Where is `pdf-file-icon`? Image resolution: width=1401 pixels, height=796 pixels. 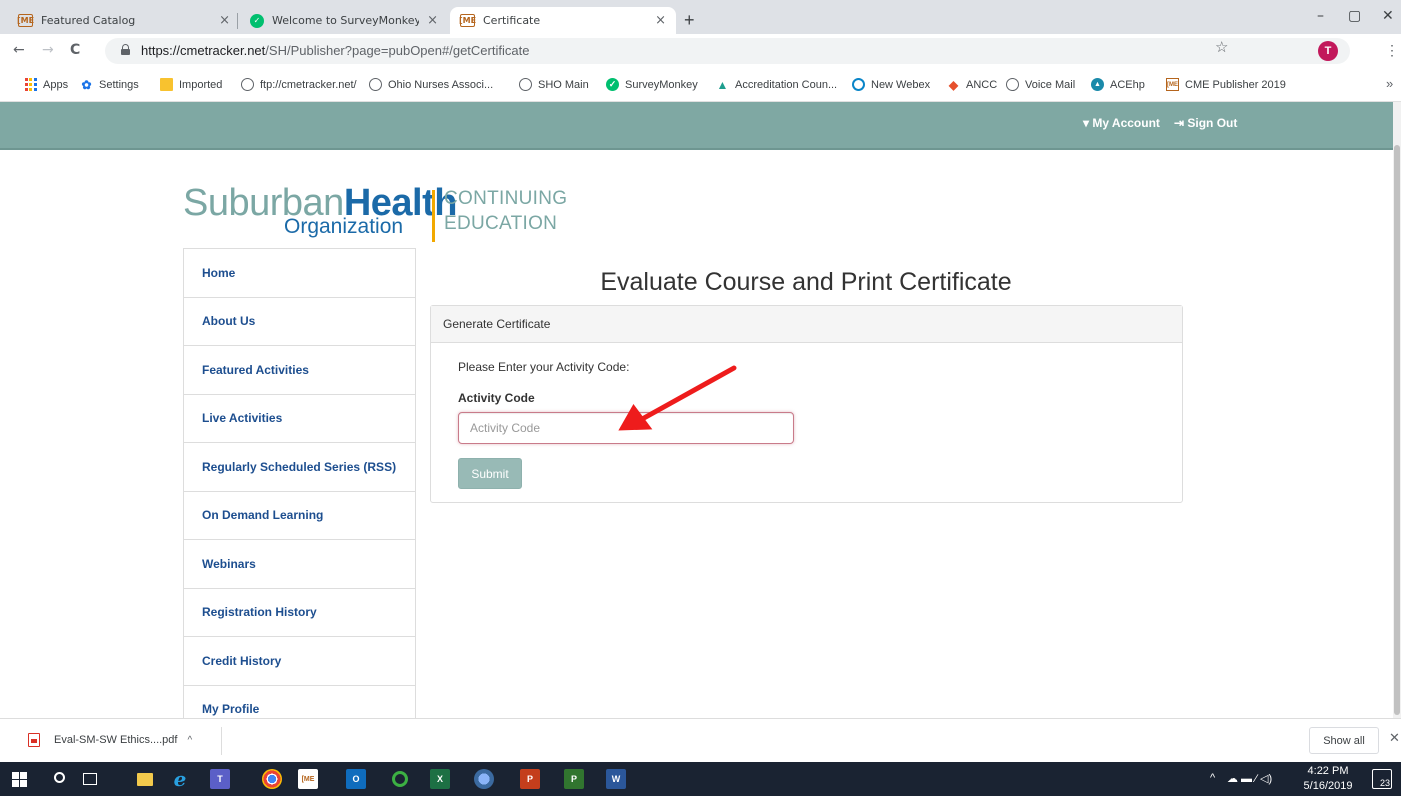
pdf-file-icon is located at coordinates (34, 740).